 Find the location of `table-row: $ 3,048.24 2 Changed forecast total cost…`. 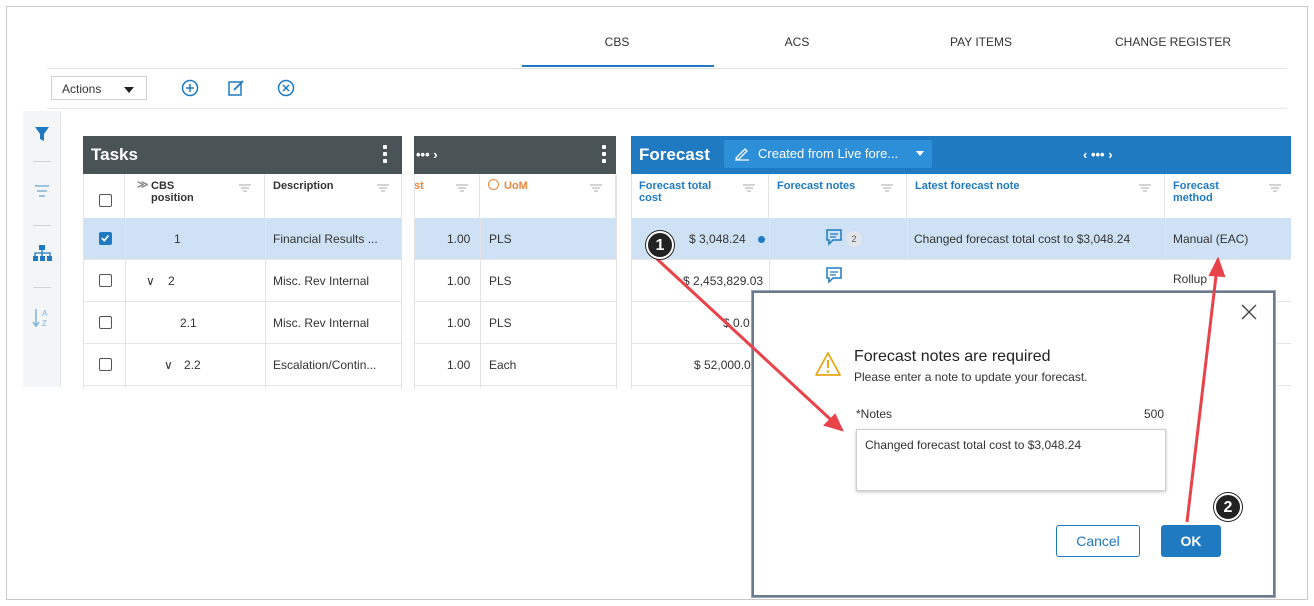

table-row: $ 3,048.24 2 Changed forecast total cost… is located at coordinates (961, 239).